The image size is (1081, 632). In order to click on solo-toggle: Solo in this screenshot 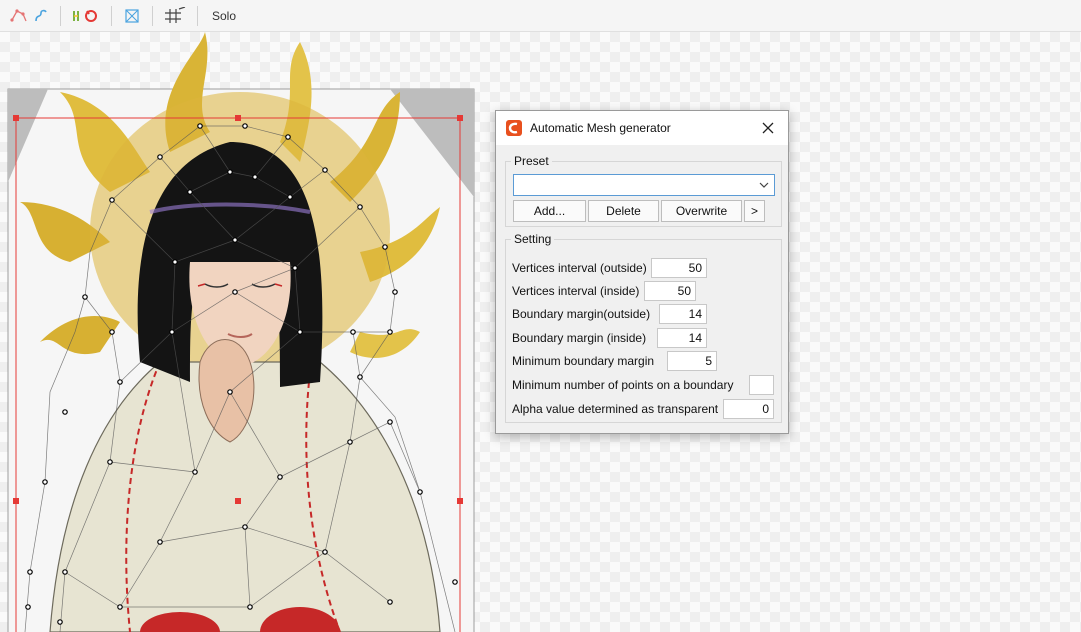, I will do `click(224, 16)`.